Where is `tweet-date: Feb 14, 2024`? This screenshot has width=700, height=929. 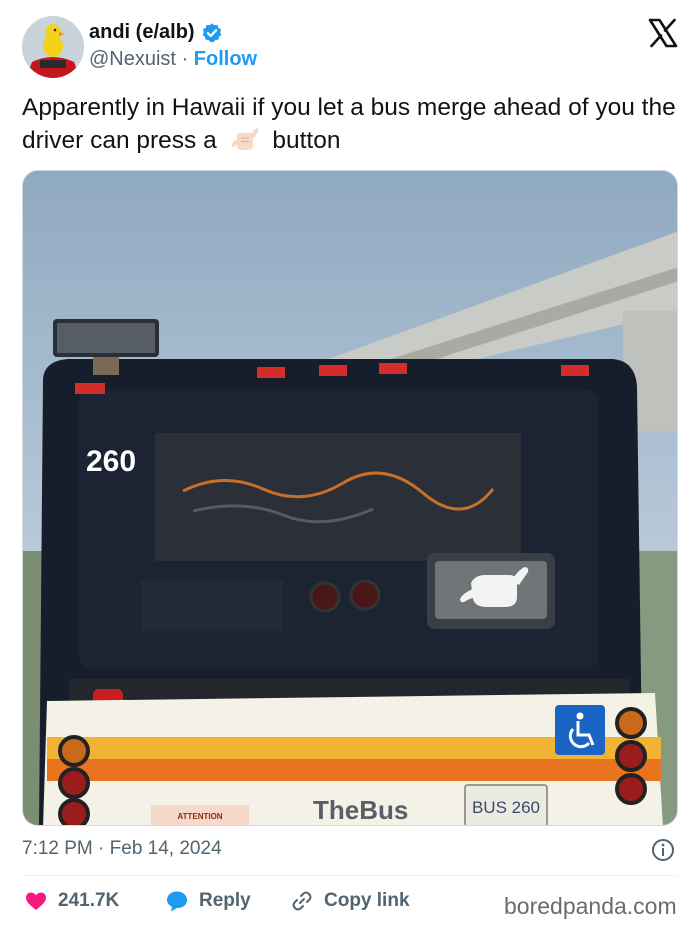 tweet-date: Feb 14, 2024 is located at coordinates (165, 848).